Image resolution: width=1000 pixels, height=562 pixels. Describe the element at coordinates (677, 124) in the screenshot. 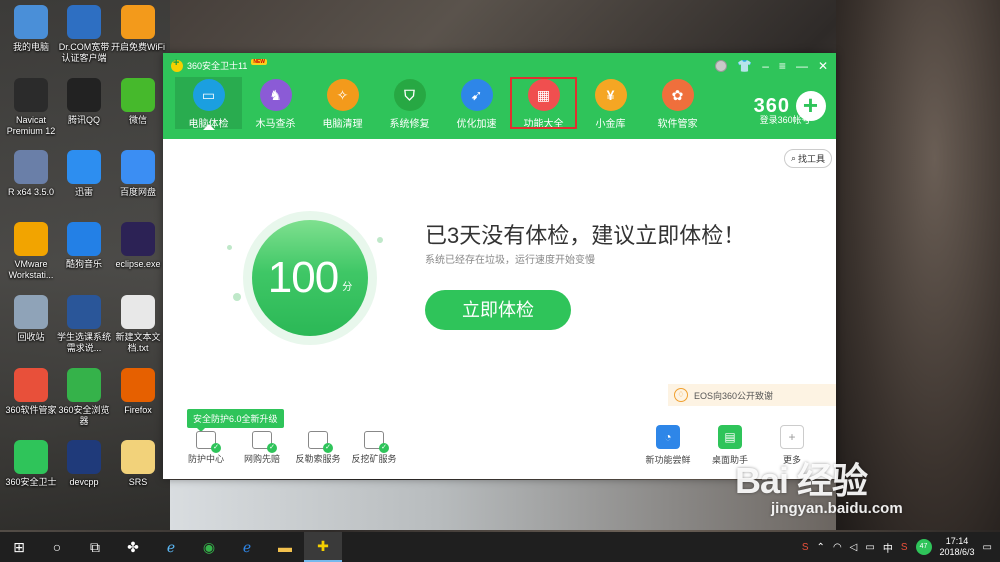

I see `nav-item-label: 软件管家` at that location.